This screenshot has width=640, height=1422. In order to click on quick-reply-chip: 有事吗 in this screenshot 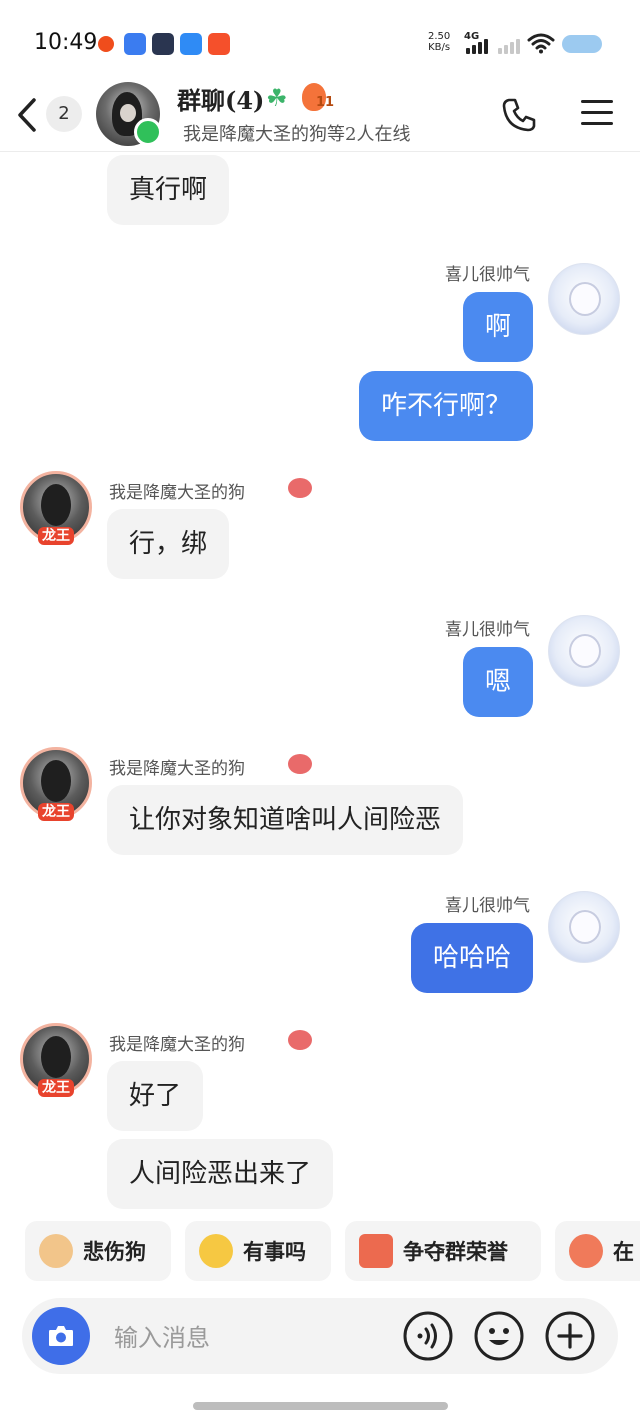, I will do `click(258, 1251)`.